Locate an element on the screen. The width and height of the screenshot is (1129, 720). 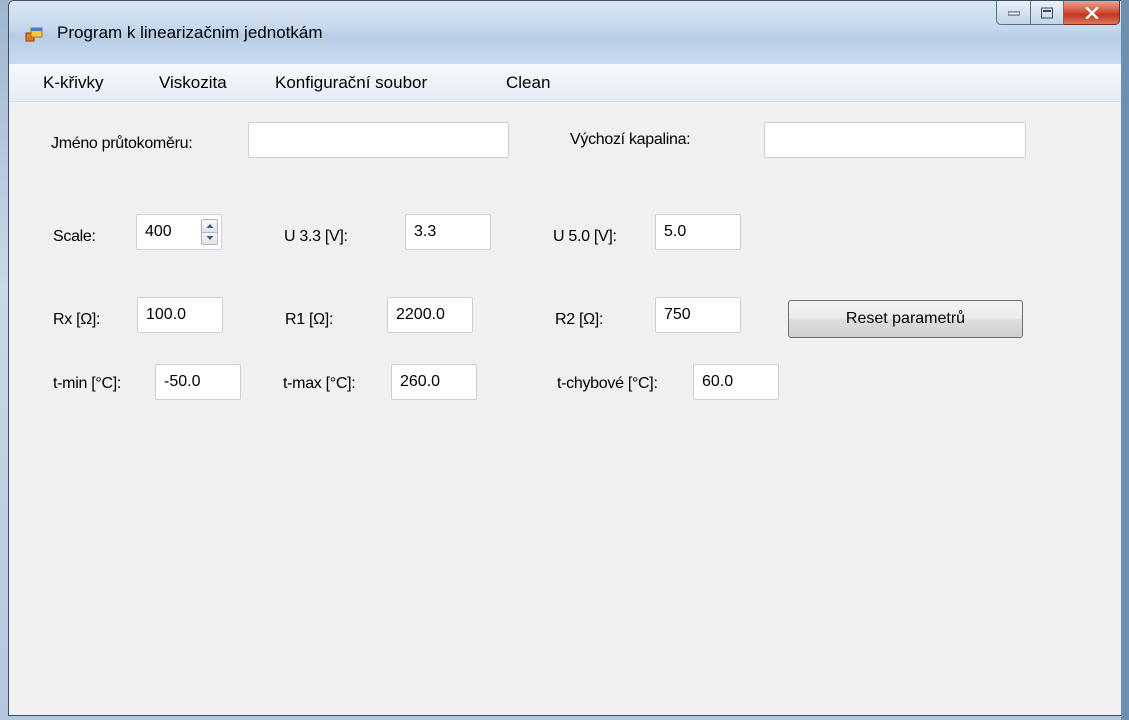
arrow-down-icon is located at coordinates (209, 238).